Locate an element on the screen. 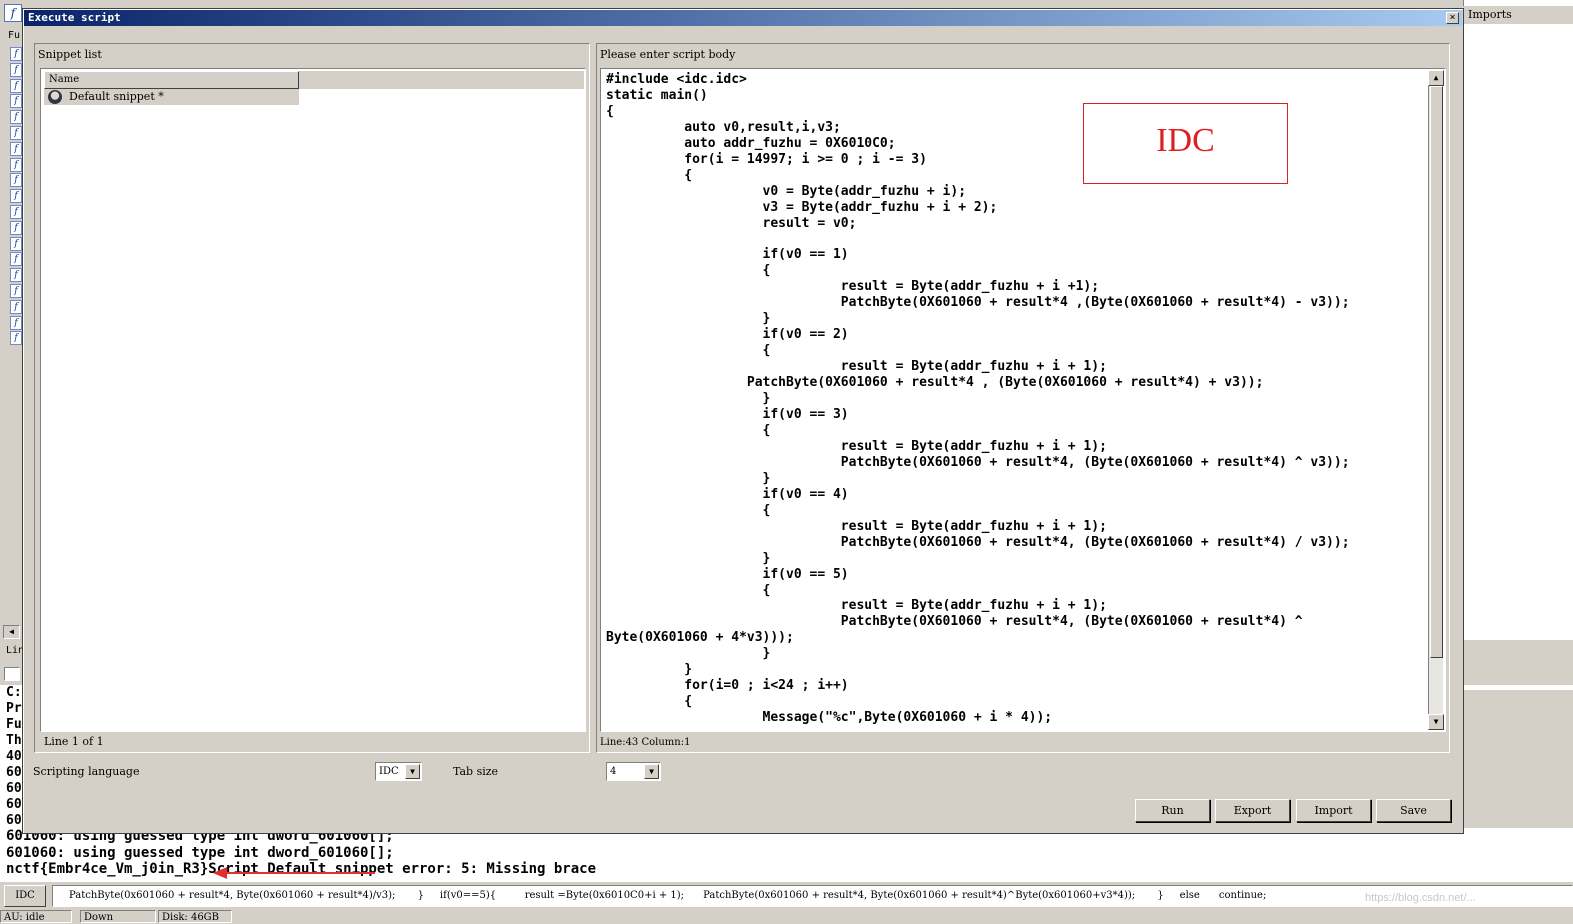 Image resolution: width=1573 pixels, height=924 pixels. save-button: Save is located at coordinates (1413, 810).